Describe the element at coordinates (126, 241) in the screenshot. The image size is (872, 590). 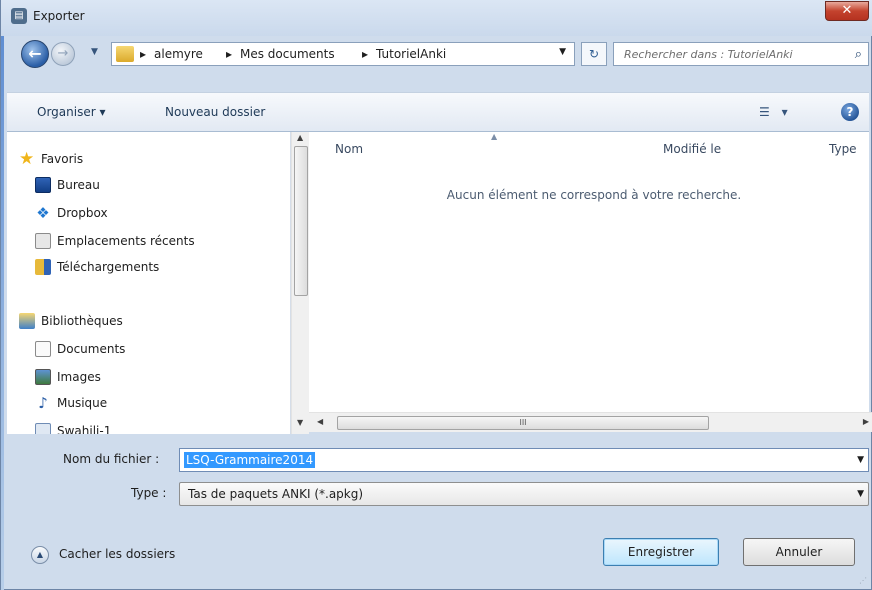
I see `sidebar-item-label: Emplacements récents` at that location.